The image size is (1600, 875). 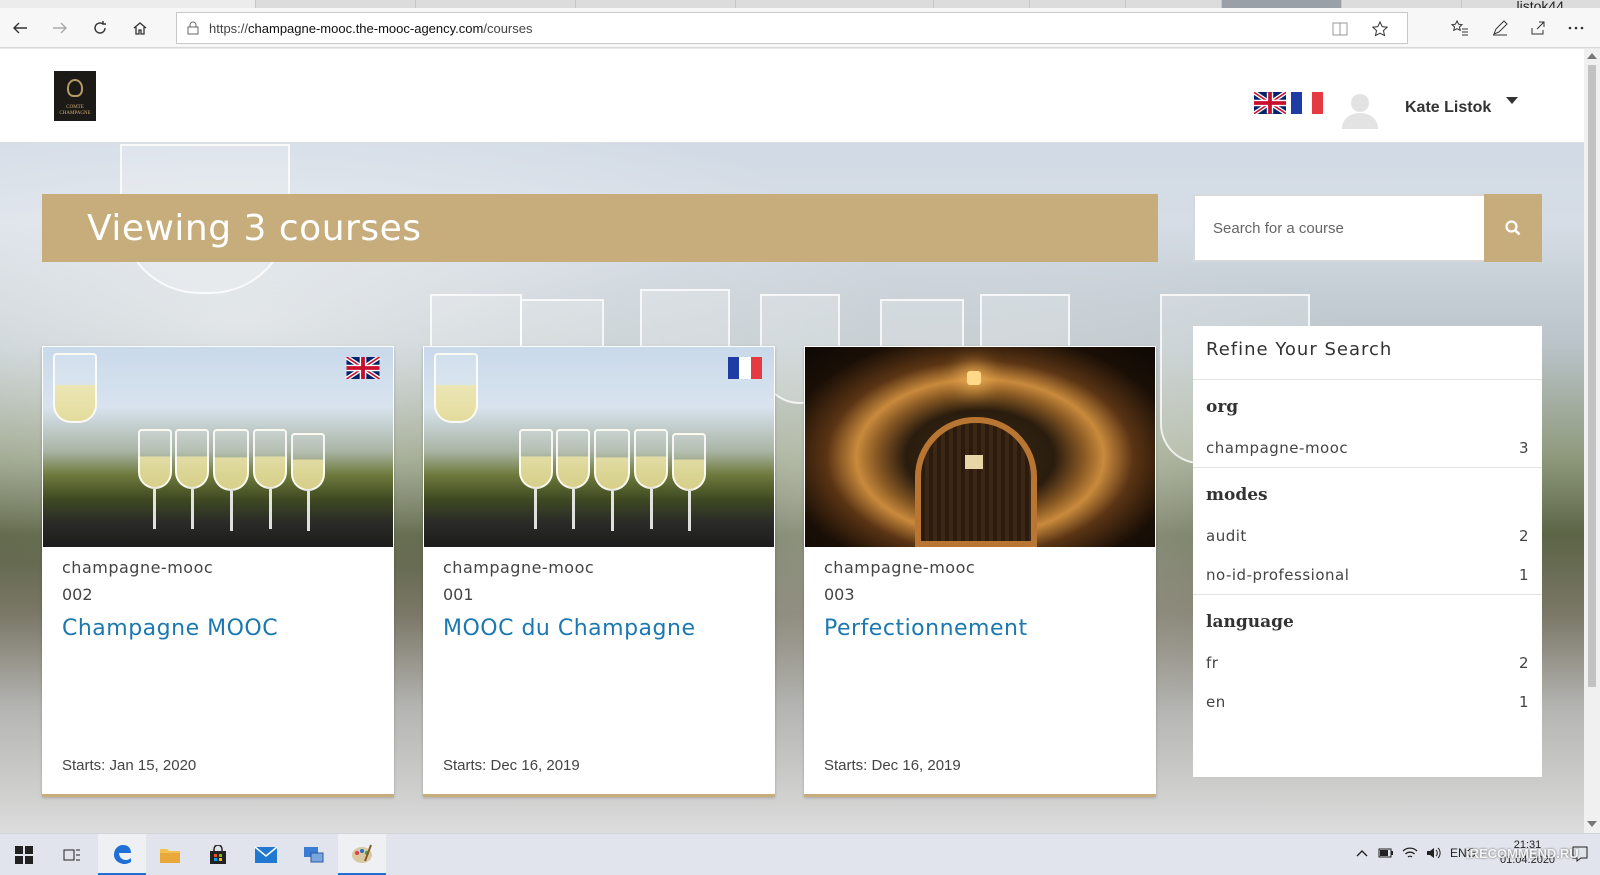 I want to click on scrollbar-thumb, so click(x=1592, y=376).